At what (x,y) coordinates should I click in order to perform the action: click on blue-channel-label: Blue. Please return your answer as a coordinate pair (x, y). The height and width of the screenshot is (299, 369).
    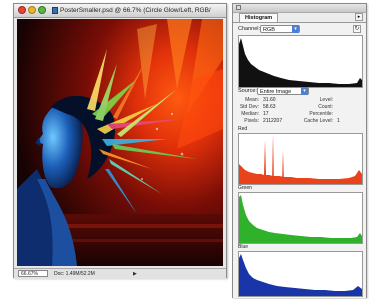
    Looking at the image, I should click on (243, 247).